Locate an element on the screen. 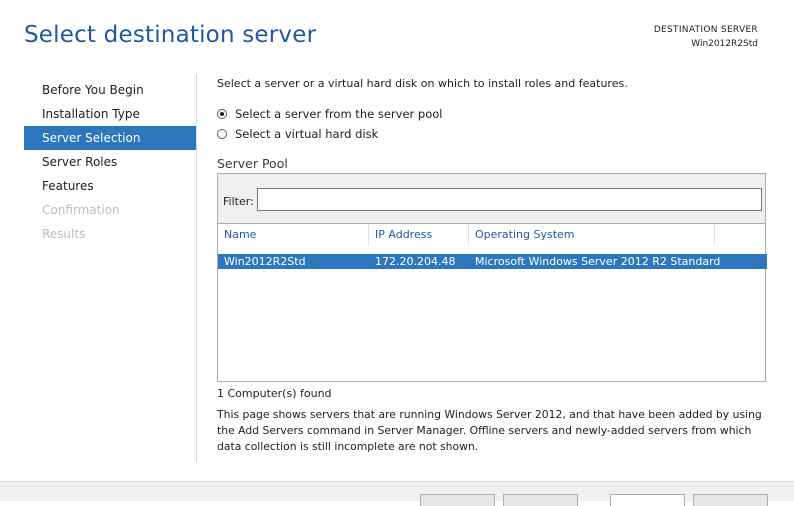 The image size is (794, 506). radio-server-pool: Select a server from the server pool is located at coordinates (329, 114).